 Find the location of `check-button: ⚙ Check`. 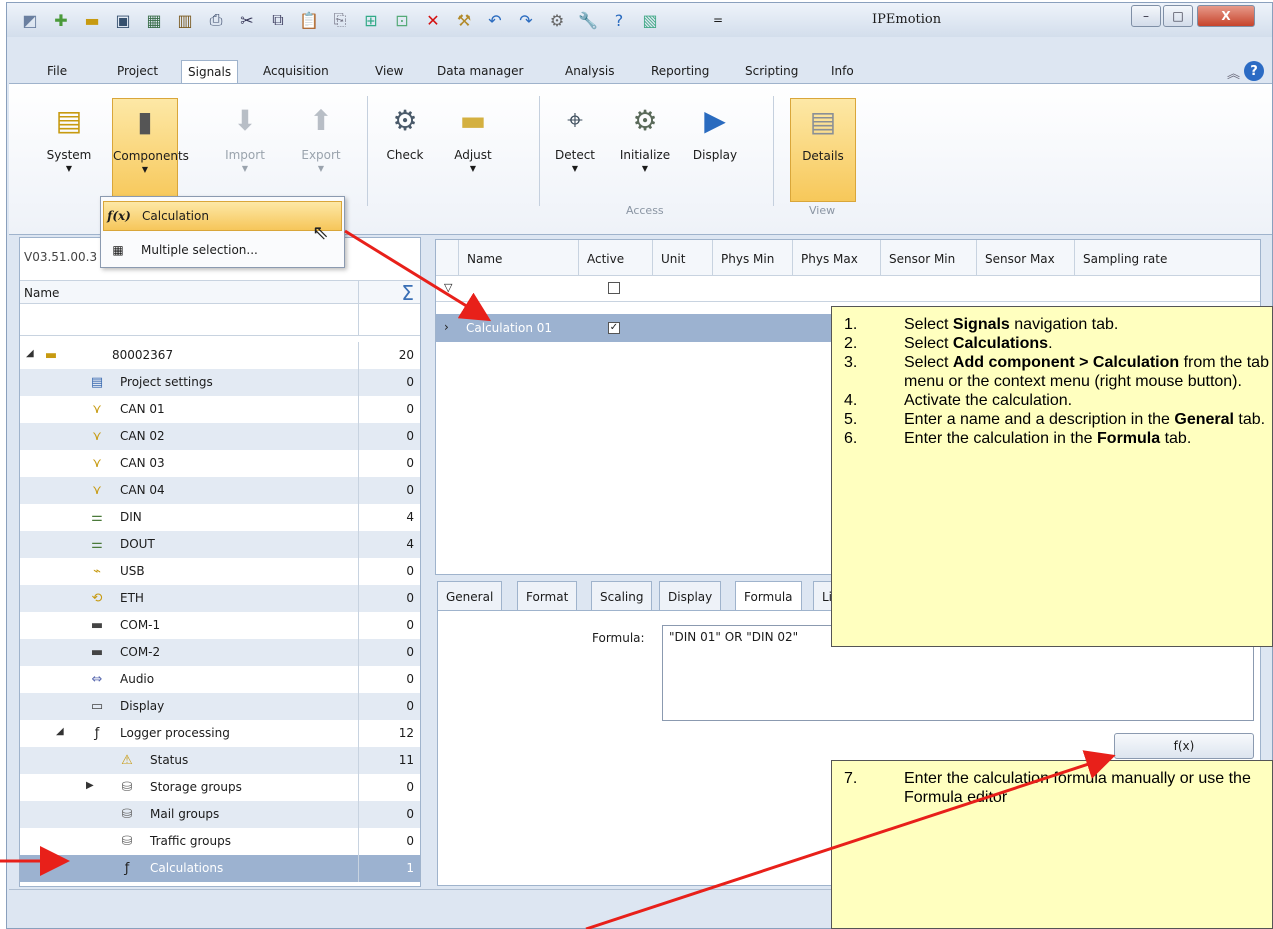

check-button: ⚙ Check is located at coordinates (405, 130).